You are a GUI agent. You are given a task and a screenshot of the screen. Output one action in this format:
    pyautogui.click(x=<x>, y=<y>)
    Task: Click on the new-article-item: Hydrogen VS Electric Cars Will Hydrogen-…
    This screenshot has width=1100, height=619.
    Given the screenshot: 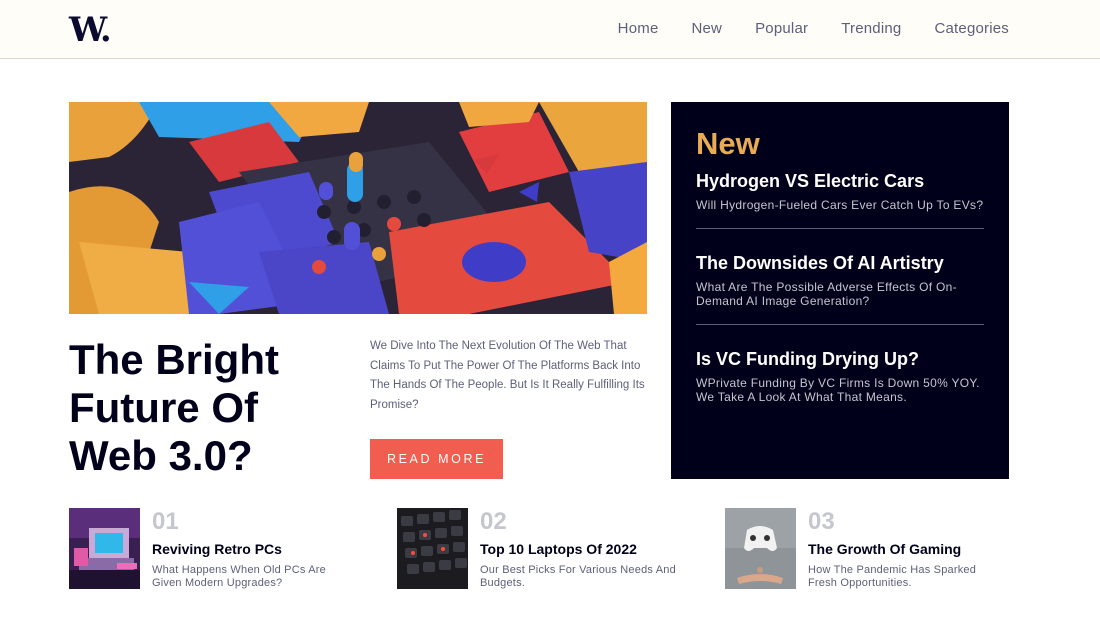 What is the action you would take?
    pyautogui.click(x=840, y=199)
    